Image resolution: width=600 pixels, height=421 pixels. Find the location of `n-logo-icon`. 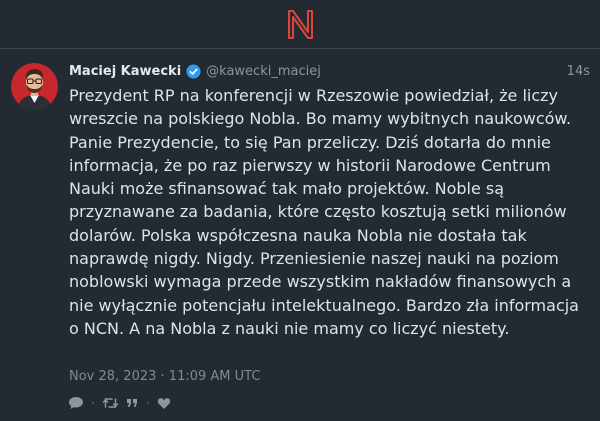

n-logo-icon is located at coordinates (300, 24).